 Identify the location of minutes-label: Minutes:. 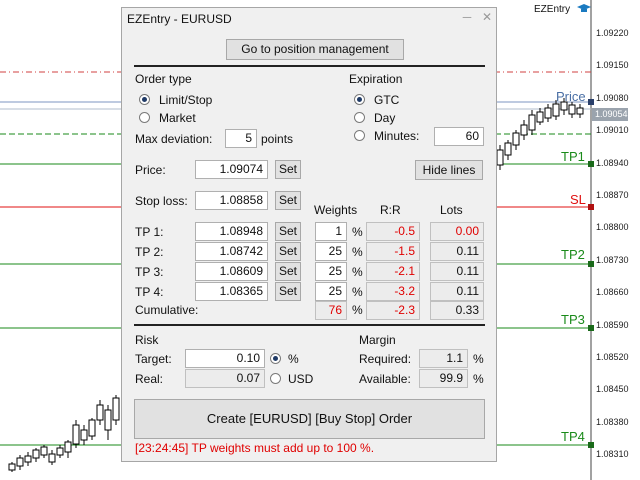
(397, 136).